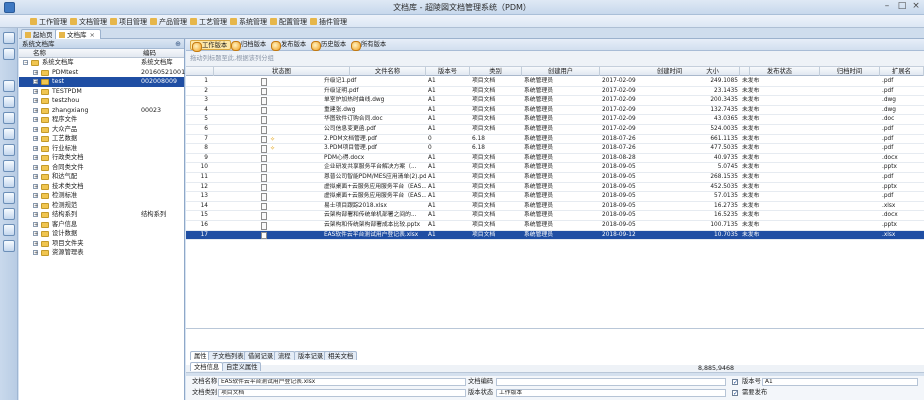 The image size is (924, 400). What do you see at coordinates (101, 63) in the screenshot?
I see `tree-row: − 系统文档库 系统文档库` at bounding box center [101, 63].